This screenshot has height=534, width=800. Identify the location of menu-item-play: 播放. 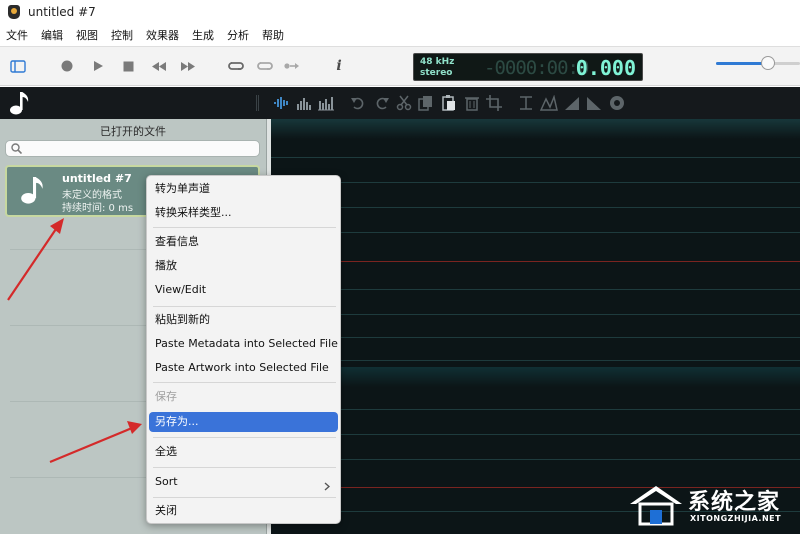
(243, 266).